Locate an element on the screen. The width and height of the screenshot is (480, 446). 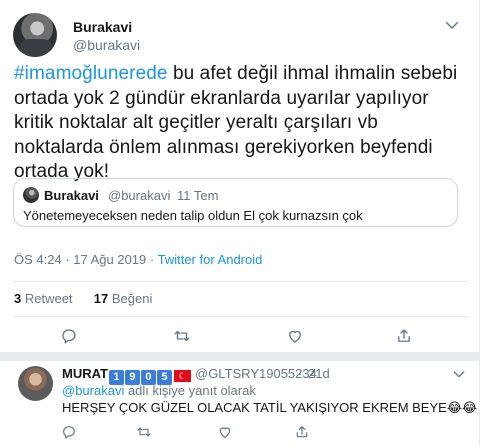
tweet-source-link: Twitter for Android is located at coordinates (210, 259).